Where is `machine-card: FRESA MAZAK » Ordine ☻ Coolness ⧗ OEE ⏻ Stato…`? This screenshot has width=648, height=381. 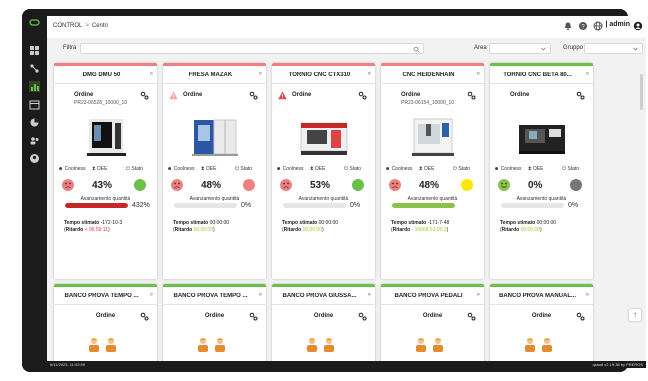
machine-card: FRESA MAZAK » Ordine ☻ Coolness ⧗ OEE ⏻ Stato… is located at coordinates (214, 171).